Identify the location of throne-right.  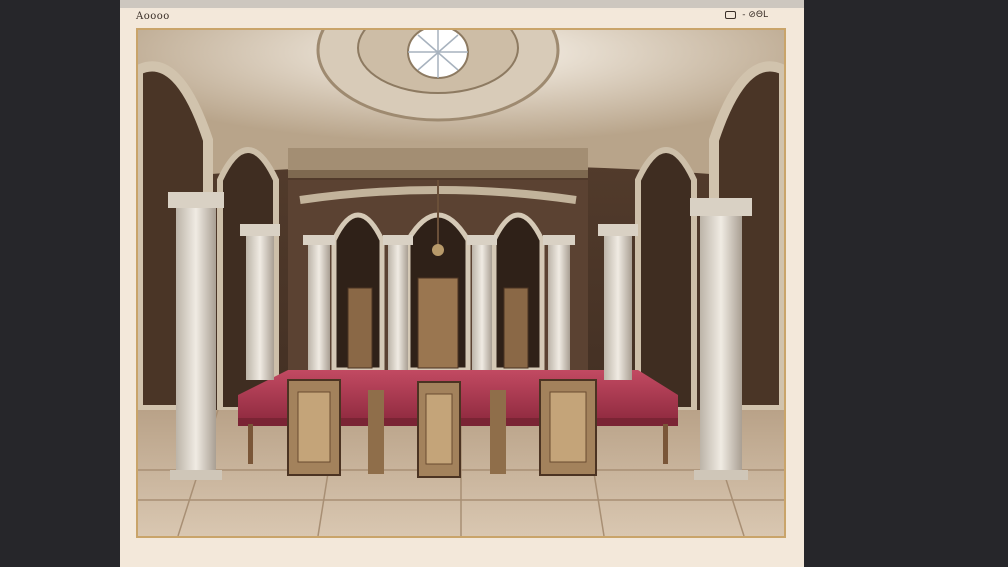
(516, 328).